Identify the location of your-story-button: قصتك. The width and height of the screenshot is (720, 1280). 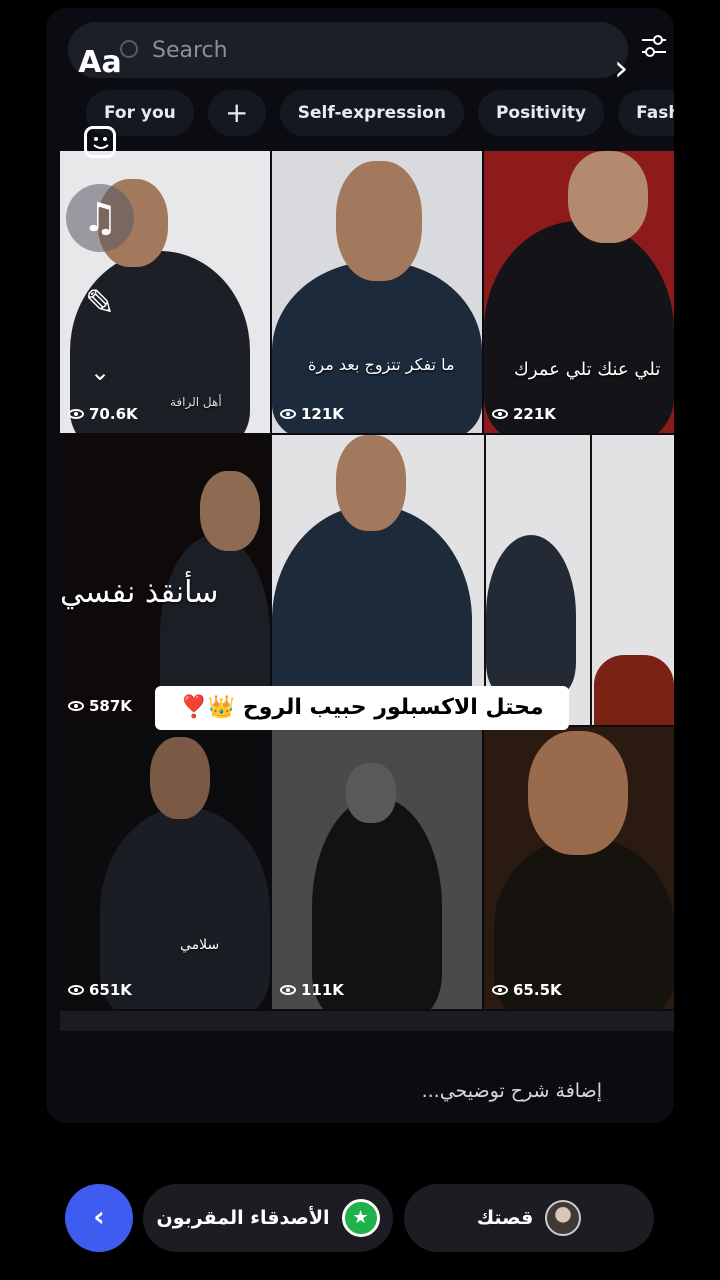
(529, 1218).